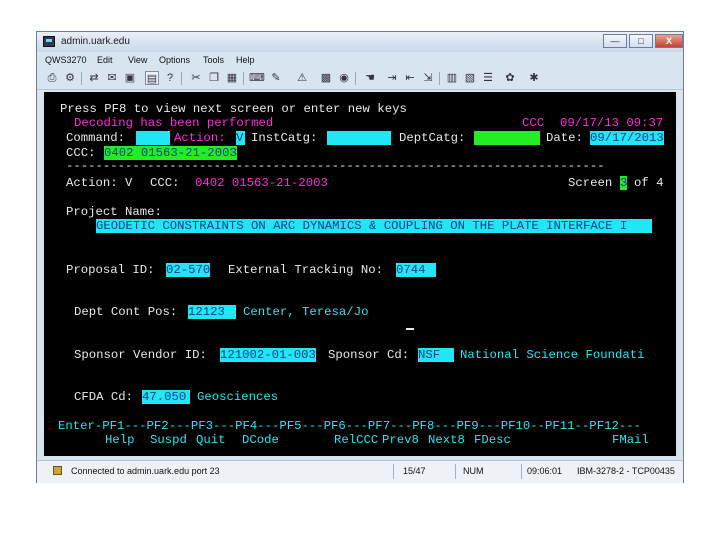 The image size is (720, 540). I want to click on edit-icon: ⇲, so click(428, 78).